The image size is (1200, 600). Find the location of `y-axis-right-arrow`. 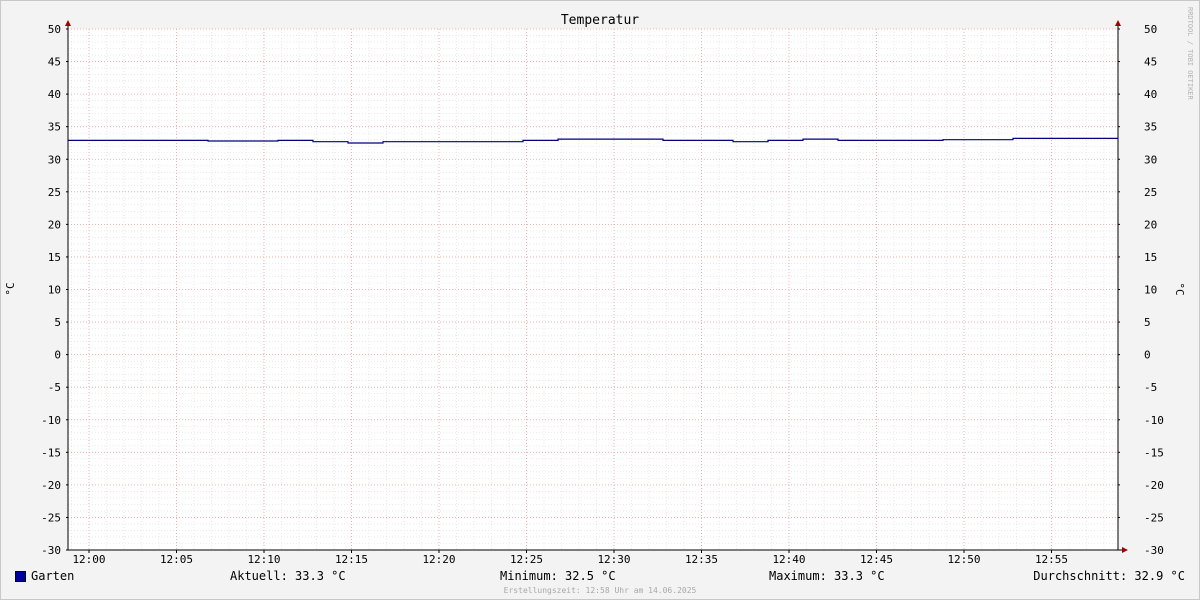

y-axis-right-arrow is located at coordinates (1118, 23).